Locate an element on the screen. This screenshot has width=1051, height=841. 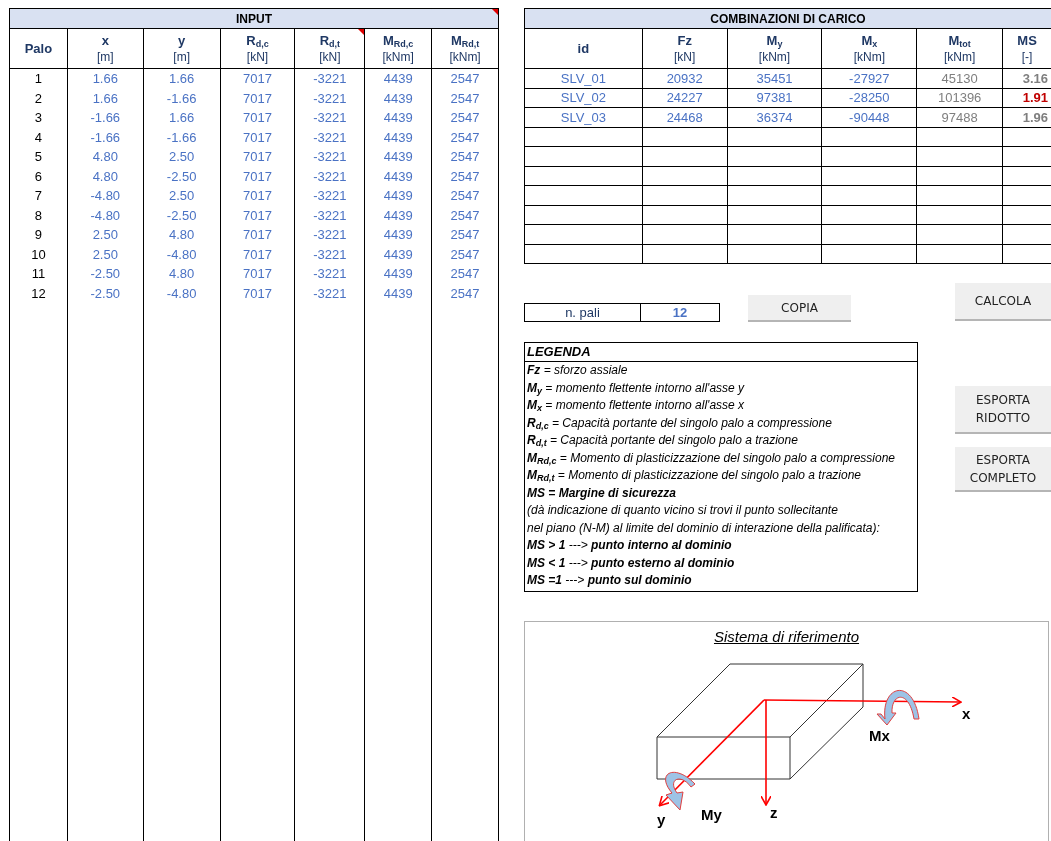
legend-text: (dà indicazione di quanto vicino si trovi il punto sollecitante is located at coordinates (683, 510).